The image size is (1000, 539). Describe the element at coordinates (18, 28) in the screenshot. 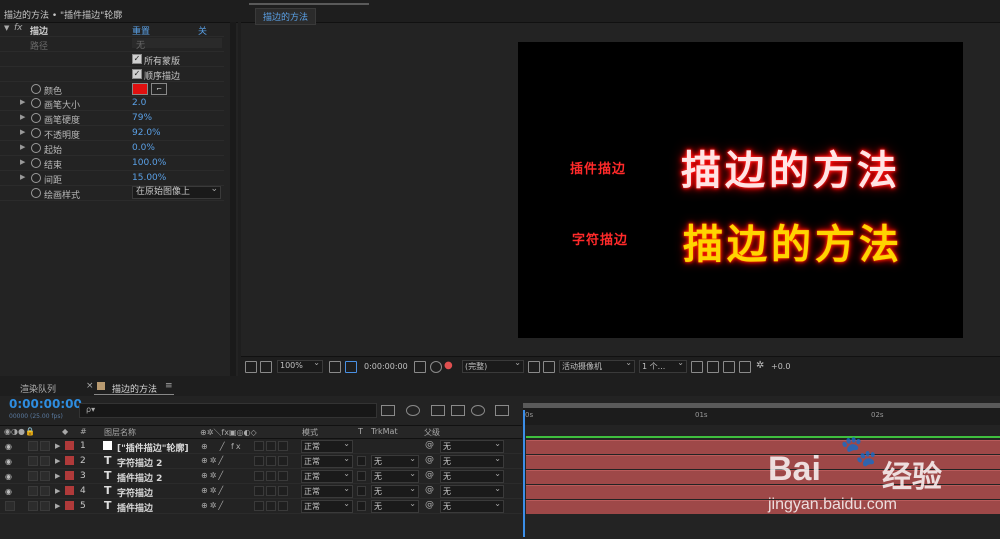

I see `fx-icon: fx` at that location.